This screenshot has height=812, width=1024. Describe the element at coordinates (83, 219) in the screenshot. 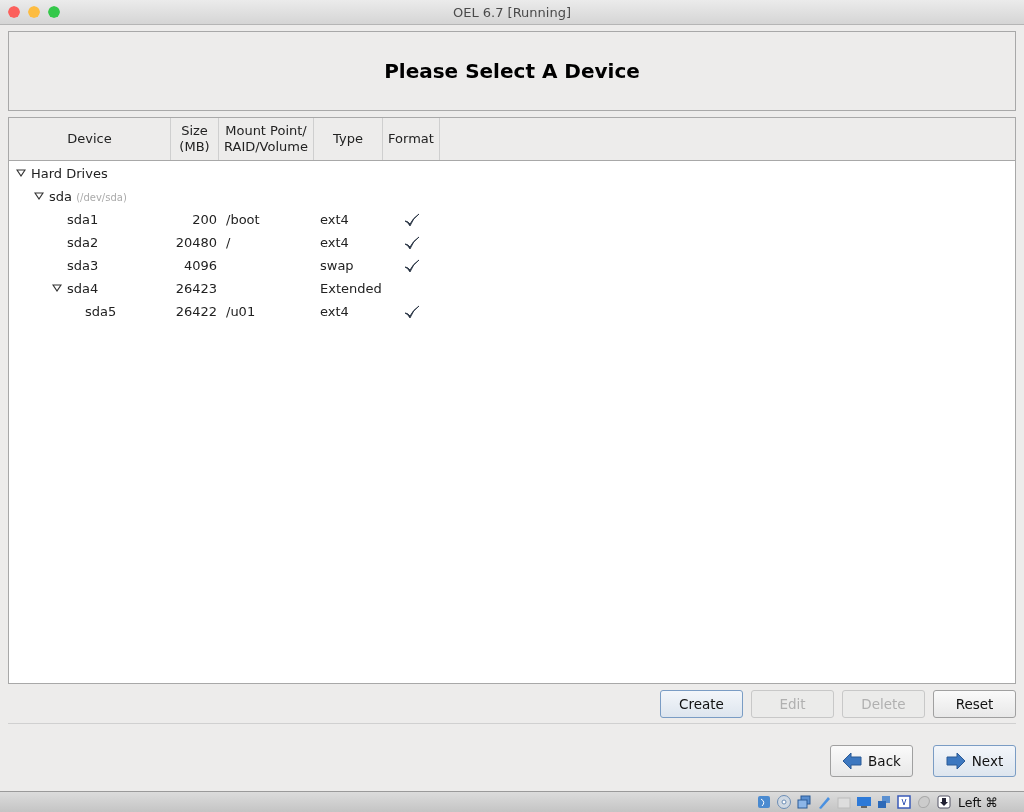

I see `device-name: sda1` at that location.